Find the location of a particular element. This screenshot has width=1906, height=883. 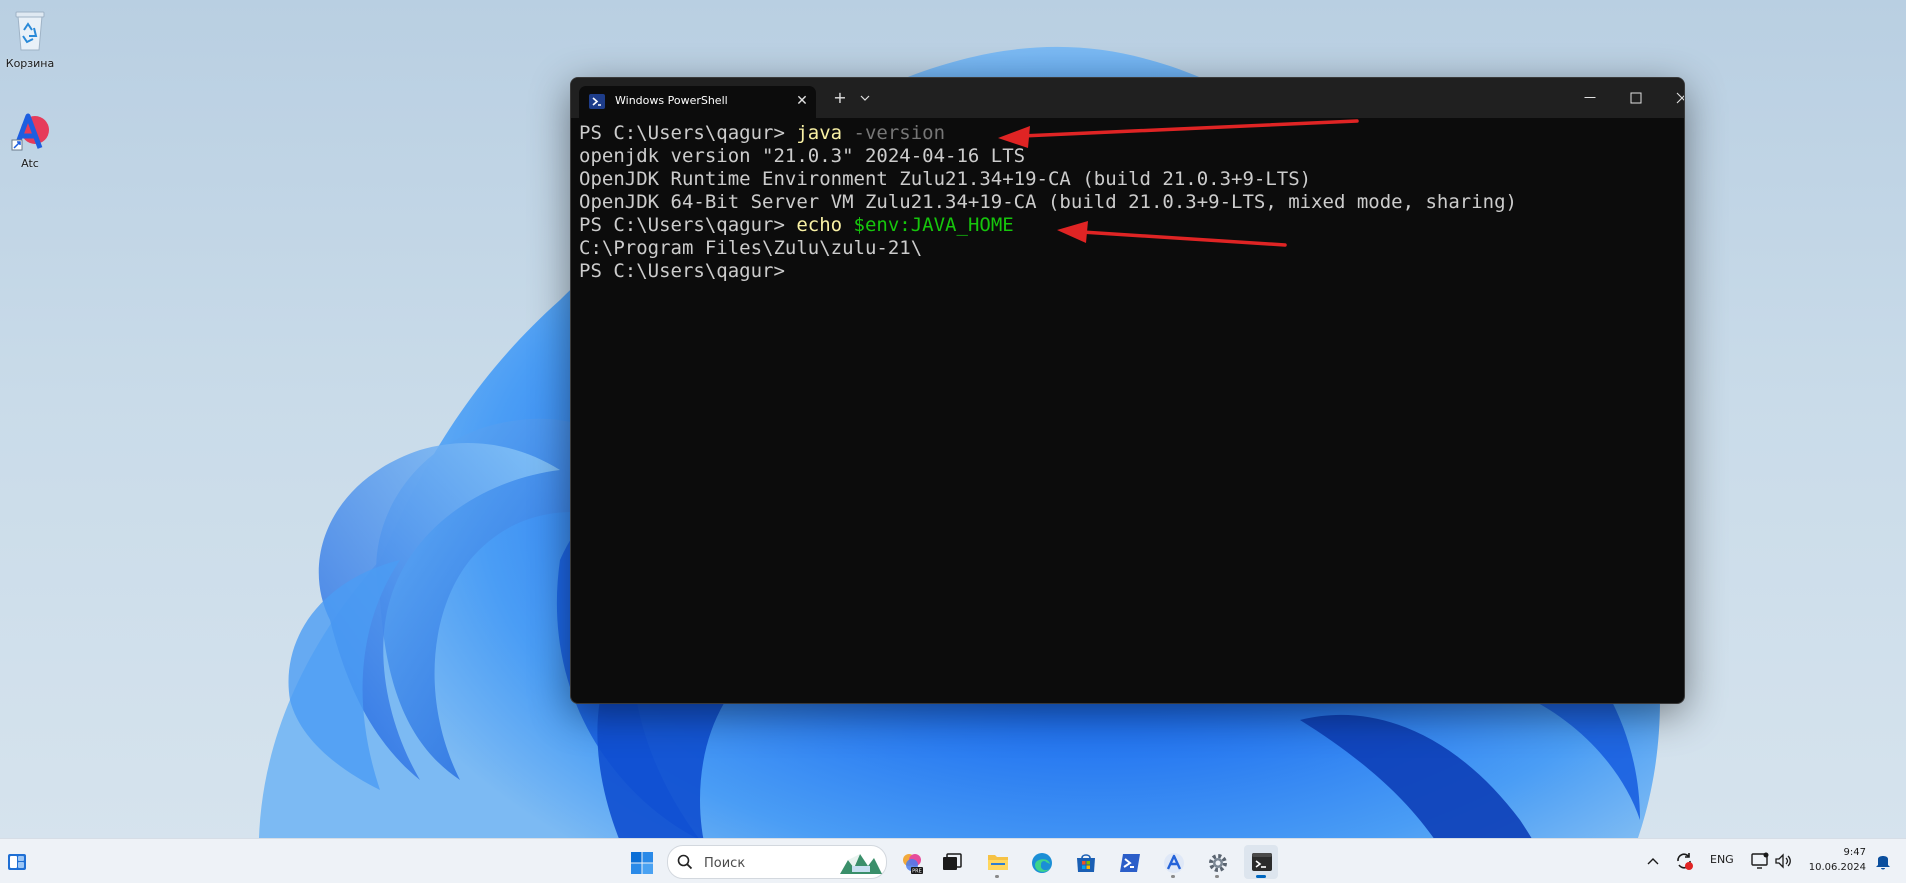

store-button is located at coordinates (1085, 862).